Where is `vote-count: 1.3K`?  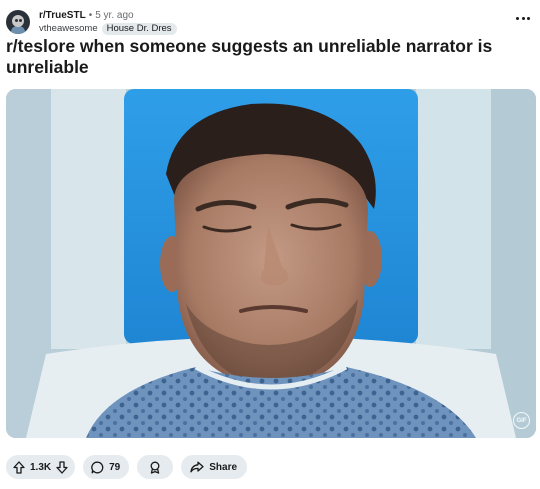
vote-count: 1.3K is located at coordinates (41, 467).